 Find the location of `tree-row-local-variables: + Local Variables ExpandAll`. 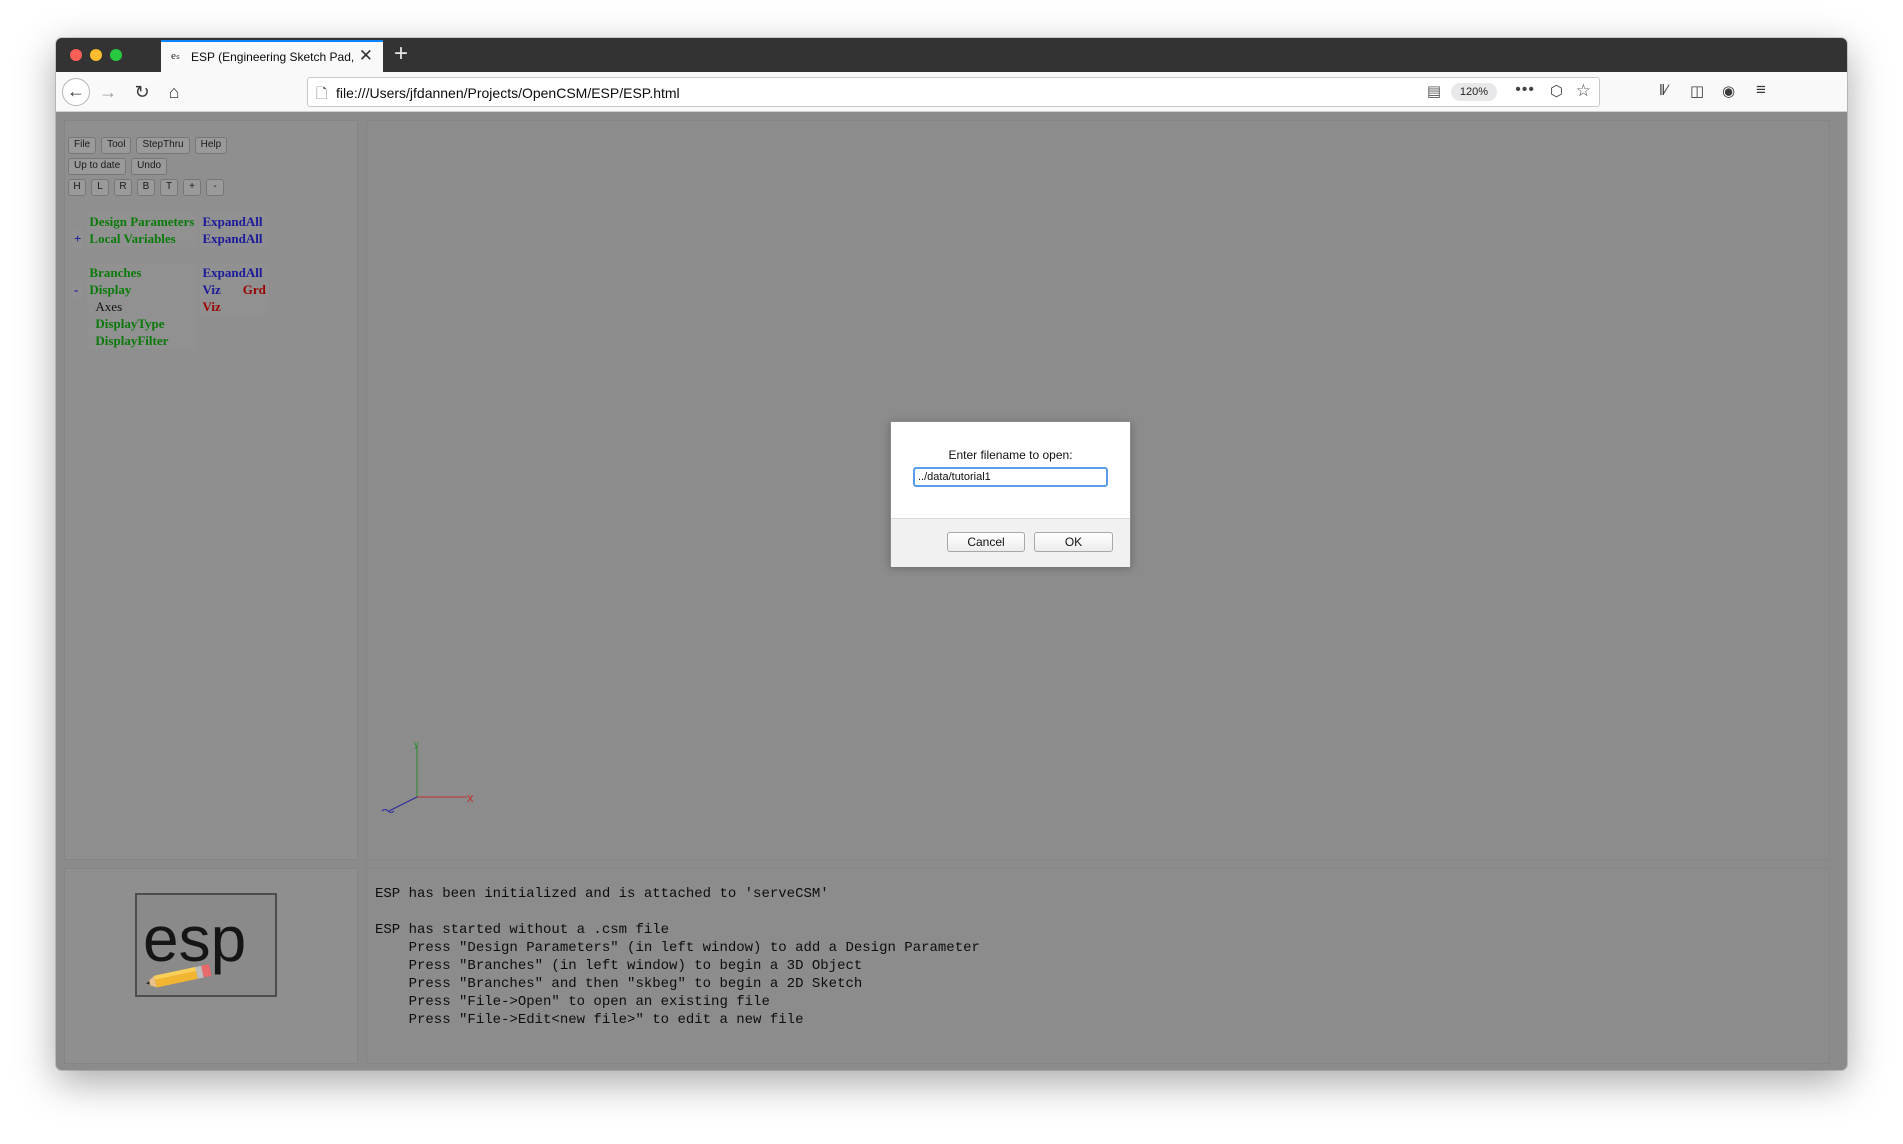

tree-row-local-variables: + Local Variables ExpandAll is located at coordinates (174, 238).